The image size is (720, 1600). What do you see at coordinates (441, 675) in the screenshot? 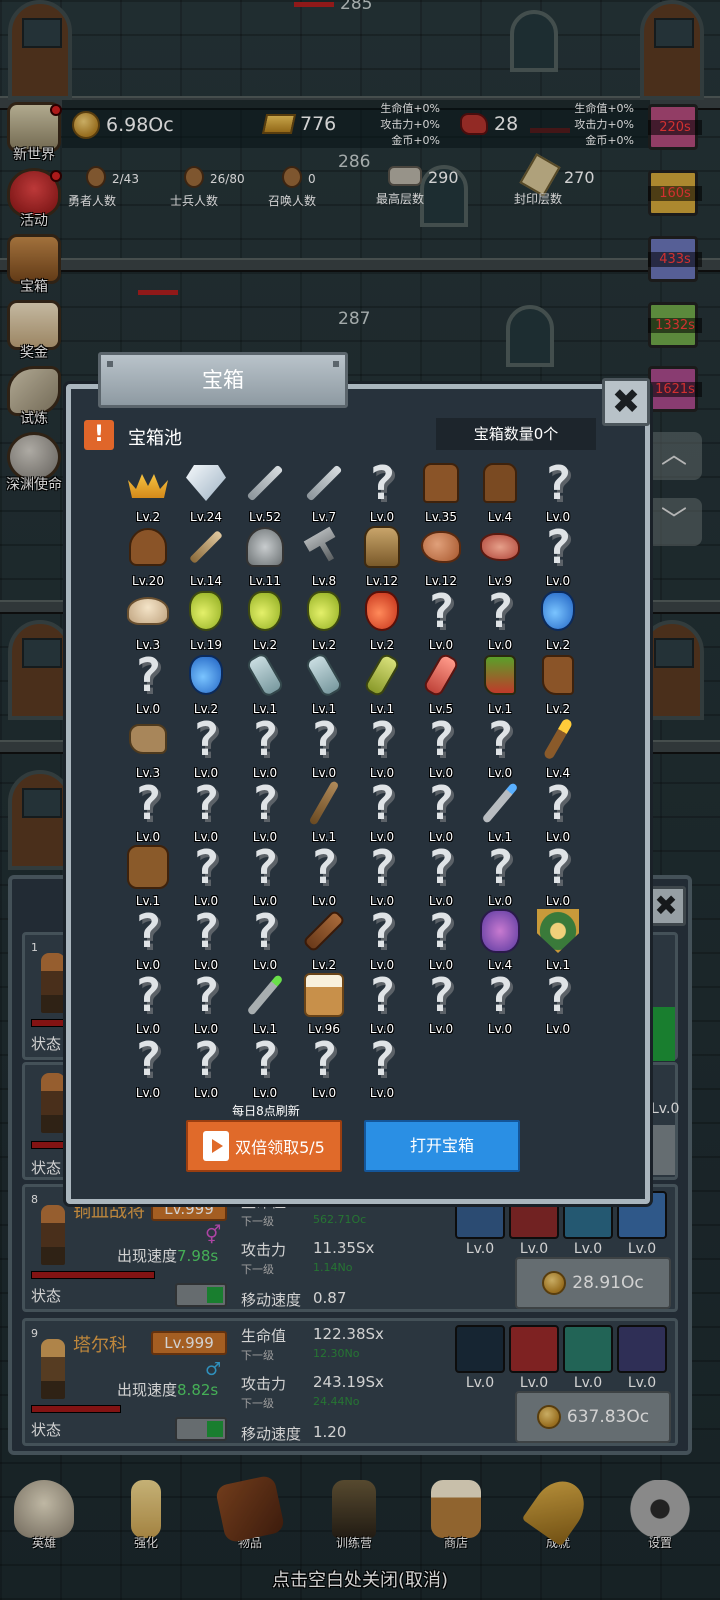
I see `red-bottle-icon` at bounding box center [441, 675].